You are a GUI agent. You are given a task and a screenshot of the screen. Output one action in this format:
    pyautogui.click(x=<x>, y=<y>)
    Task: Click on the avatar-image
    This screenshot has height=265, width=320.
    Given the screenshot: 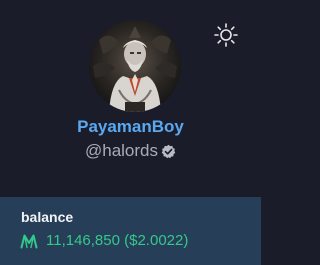 What is the action you would take?
    pyautogui.click(x=135, y=66)
    